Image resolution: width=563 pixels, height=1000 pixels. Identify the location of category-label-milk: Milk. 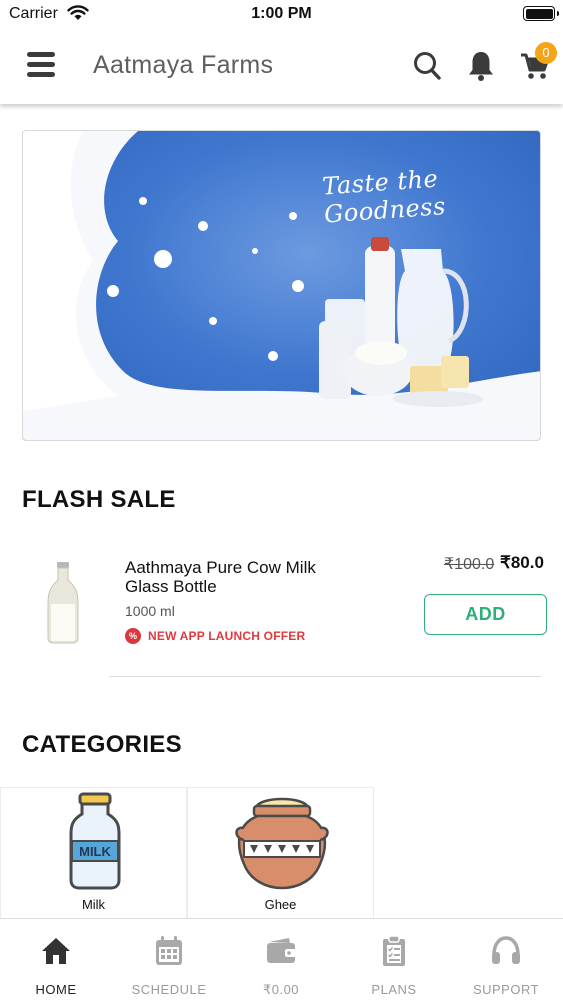
(93, 904).